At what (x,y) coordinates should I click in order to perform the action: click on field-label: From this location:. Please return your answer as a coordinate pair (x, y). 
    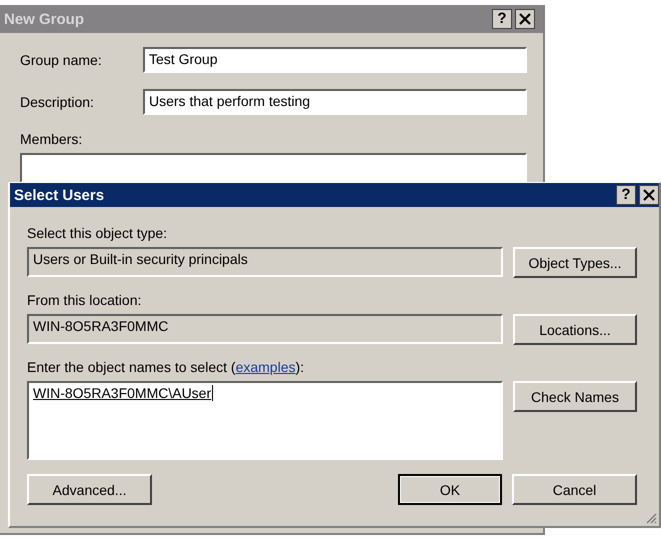
    Looking at the image, I should click on (84, 300).